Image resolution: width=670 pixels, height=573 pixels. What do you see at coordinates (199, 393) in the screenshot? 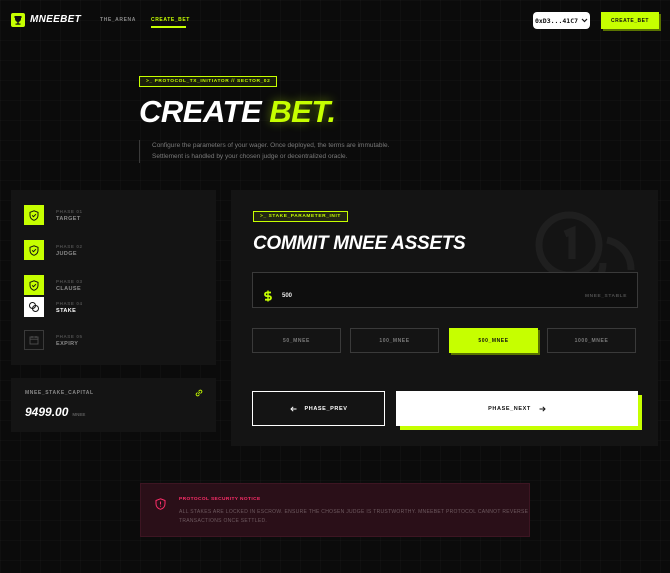
I see `link-icon` at bounding box center [199, 393].